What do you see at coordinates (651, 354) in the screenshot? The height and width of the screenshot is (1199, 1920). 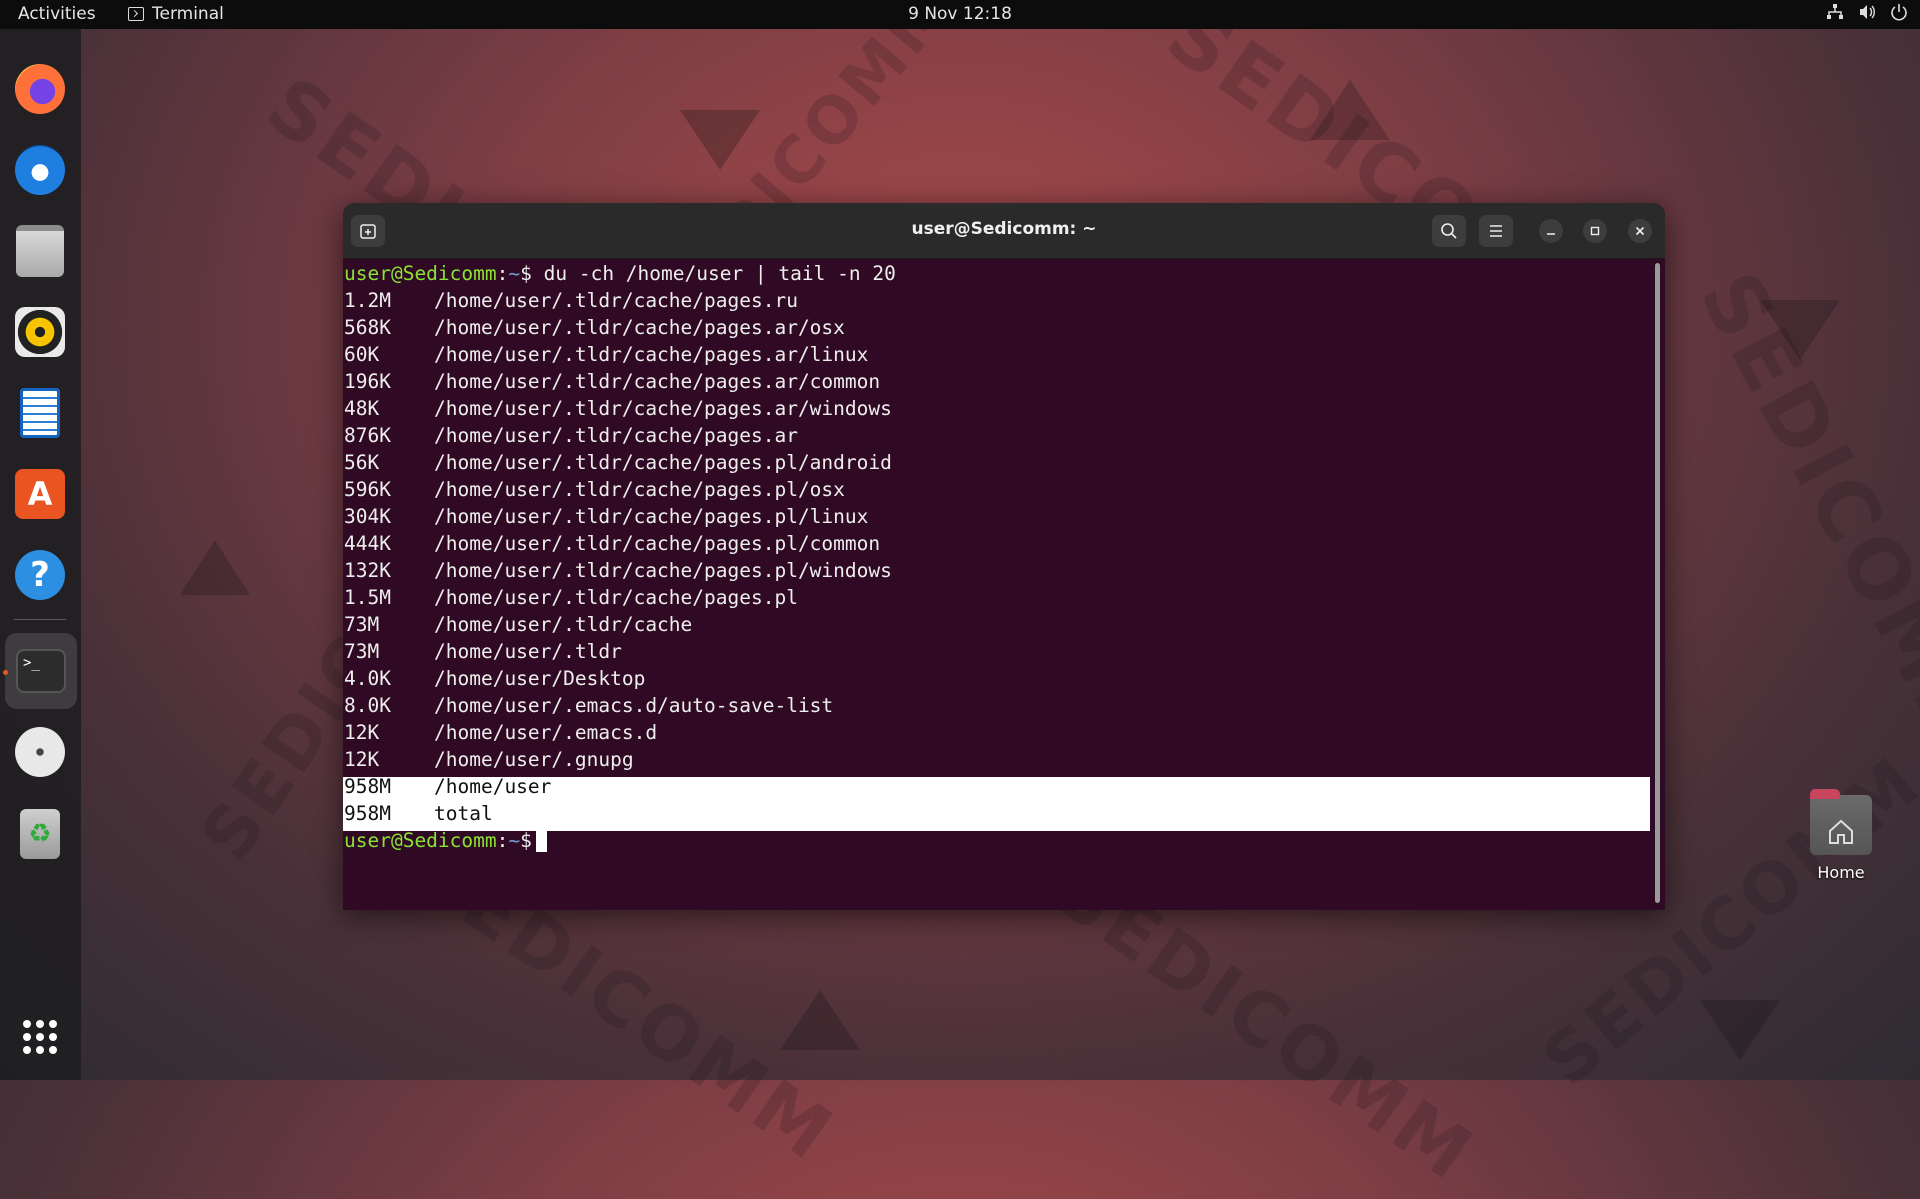 I see `disk-usage-path: /home/user/.tldr/cache/pages.ar/linux` at bounding box center [651, 354].